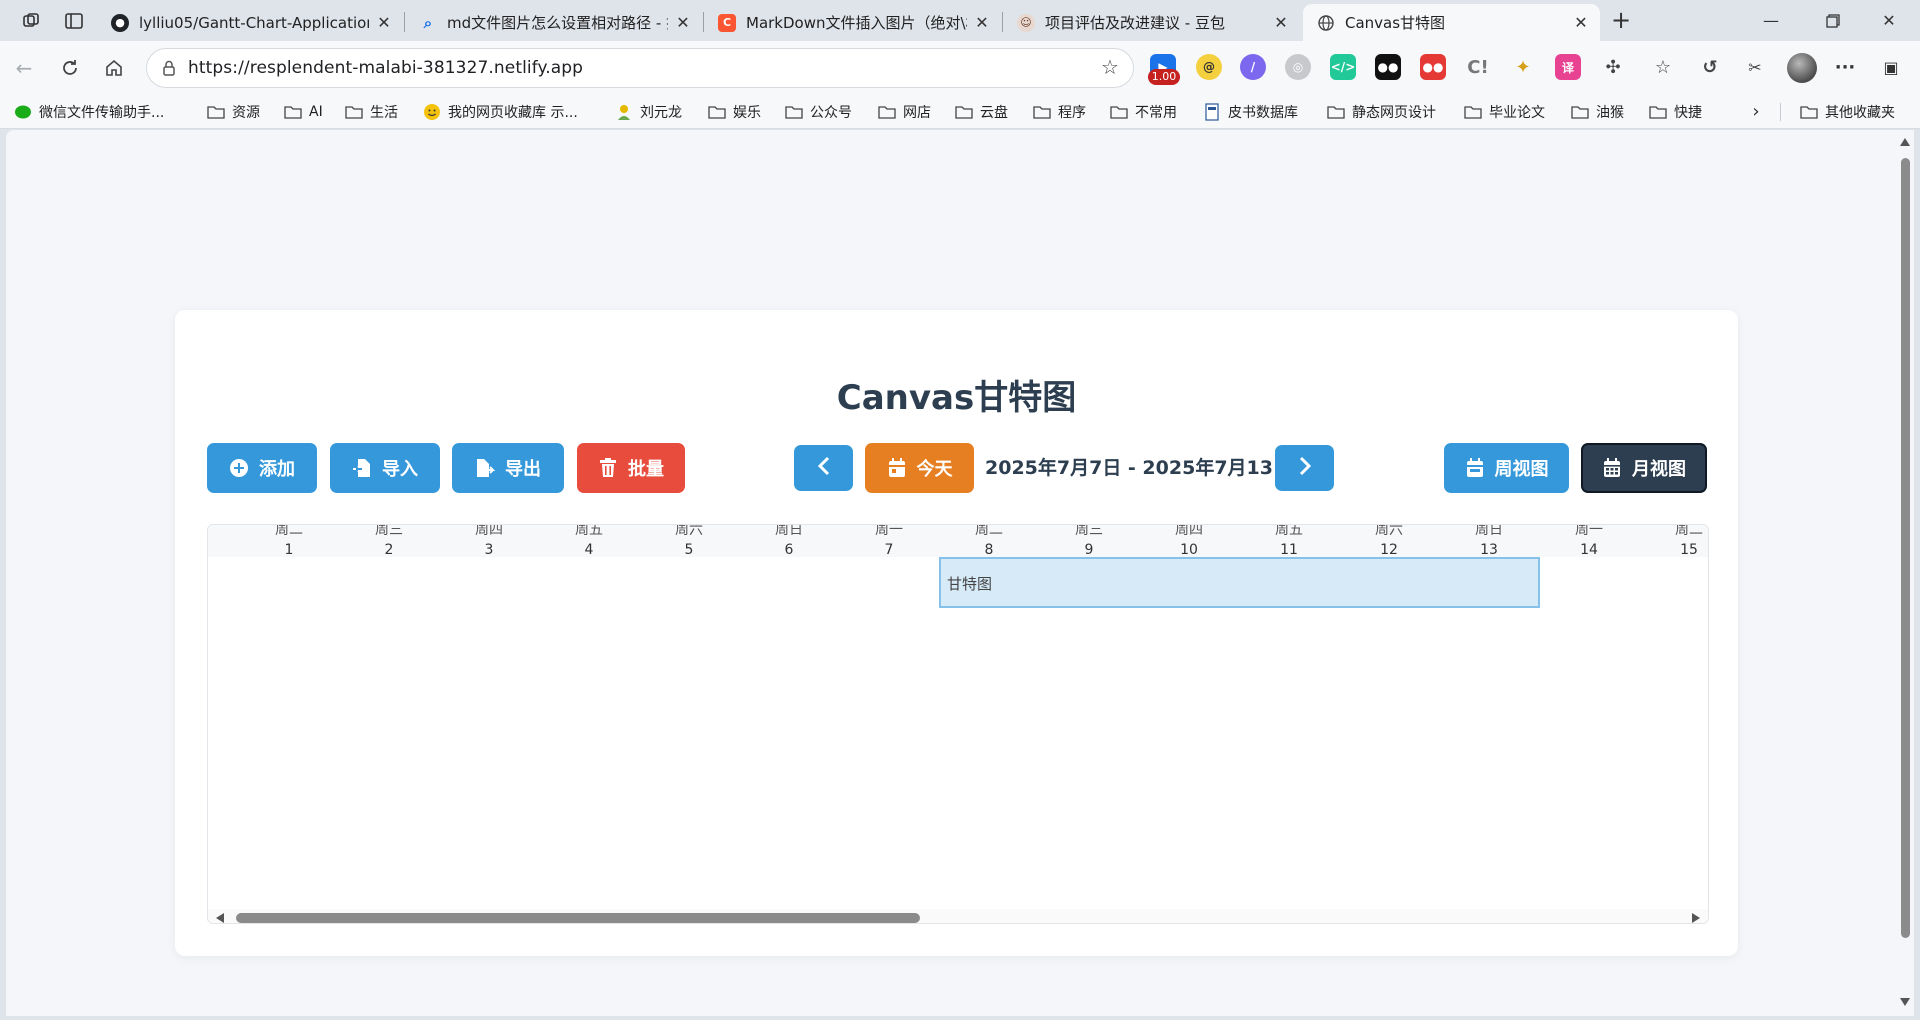 The width and height of the screenshot is (1920, 1020). What do you see at coordinates (1110, 68) in the screenshot?
I see `favorite-star-icon: ☆` at bounding box center [1110, 68].